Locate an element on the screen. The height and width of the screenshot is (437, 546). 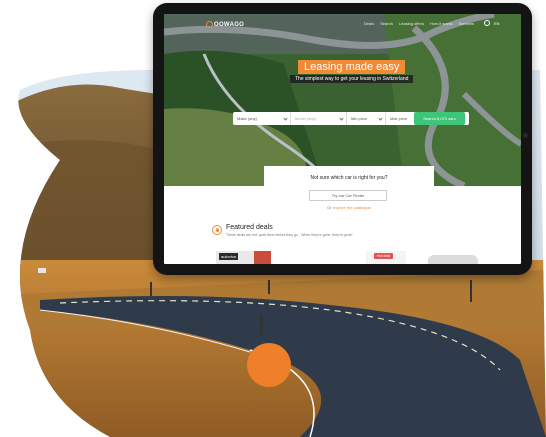
nav-right: EN is located at coordinates (492, 23).